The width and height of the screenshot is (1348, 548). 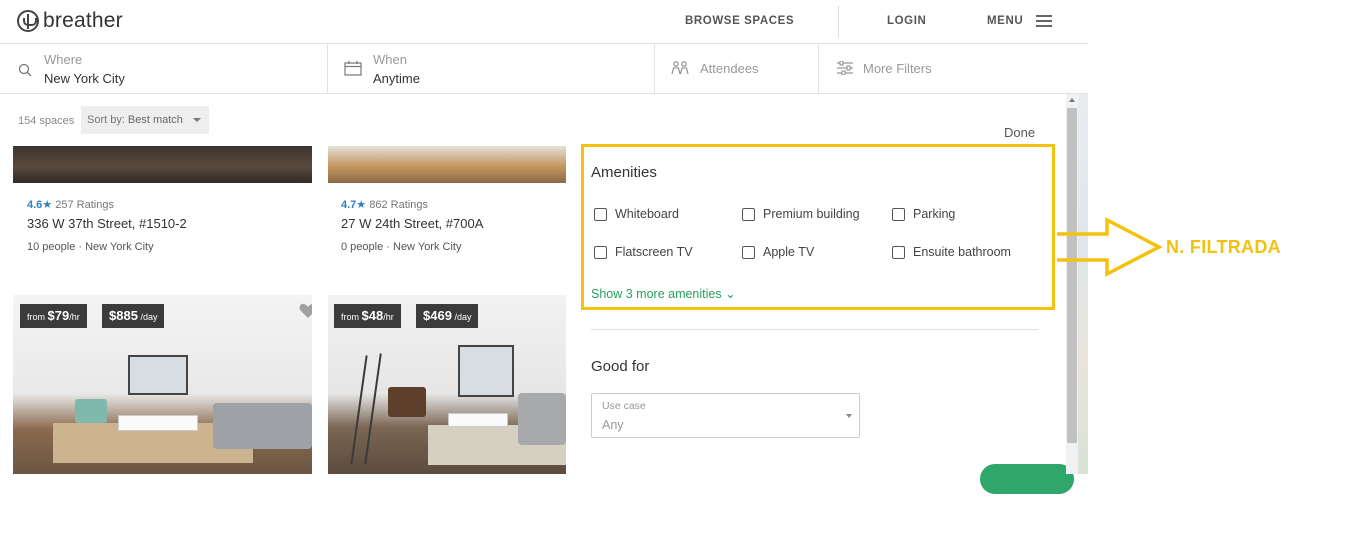 I want to click on heart-icon, so click(x=305, y=311).